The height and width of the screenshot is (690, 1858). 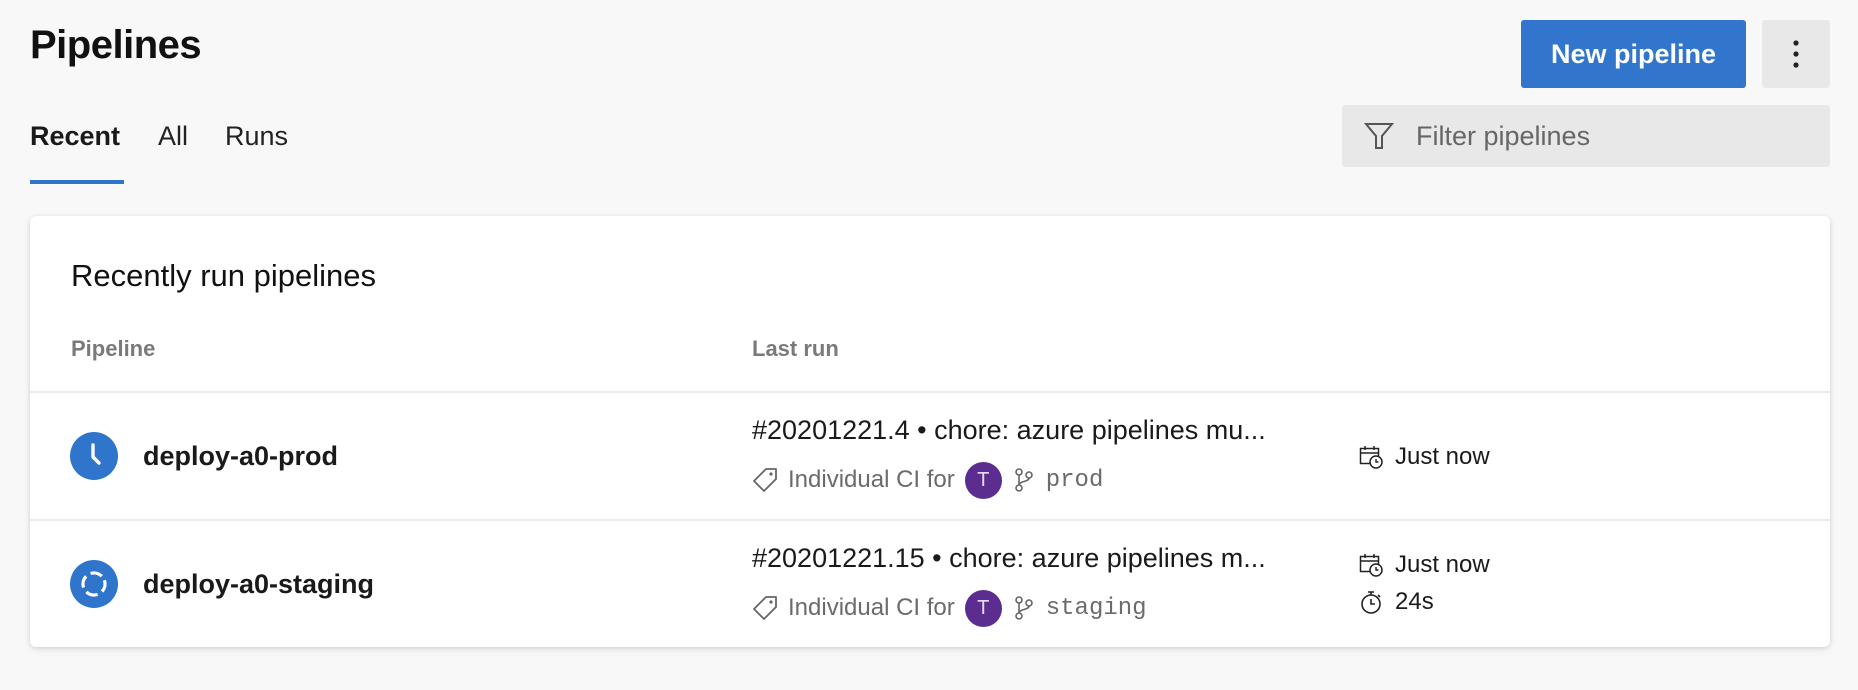 What do you see at coordinates (256, 136) in the screenshot?
I see `tab-runs: Runs` at bounding box center [256, 136].